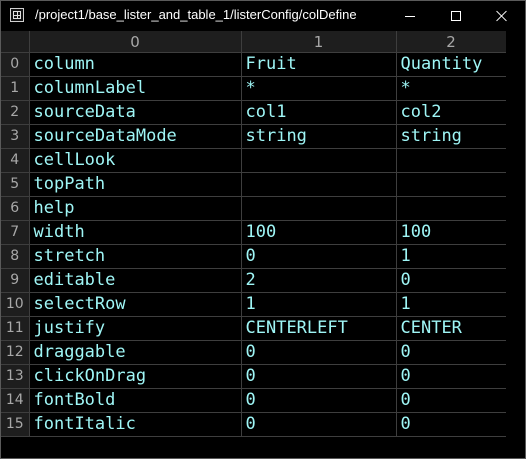  Describe the element at coordinates (319, 112) in the screenshot. I see `table-cell: col1` at that location.